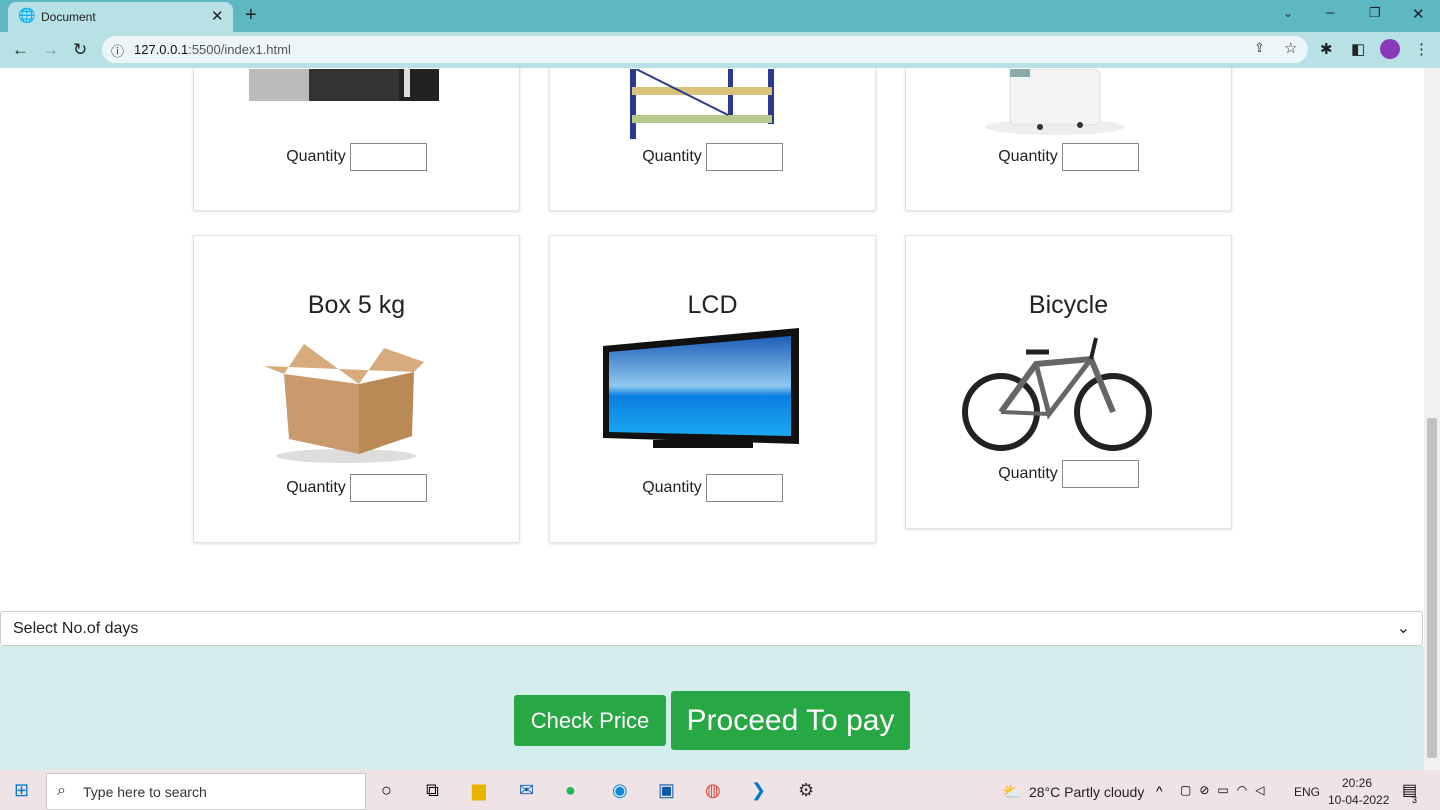 This screenshot has width=1440, height=810. I want to click on new-tab-icon: +, so click(251, 15).